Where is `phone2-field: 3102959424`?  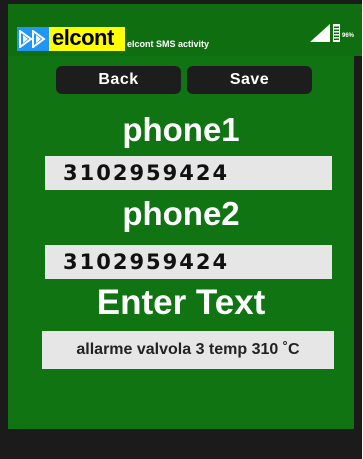
phone2-field: 3102959424 is located at coordinates (188, 262).